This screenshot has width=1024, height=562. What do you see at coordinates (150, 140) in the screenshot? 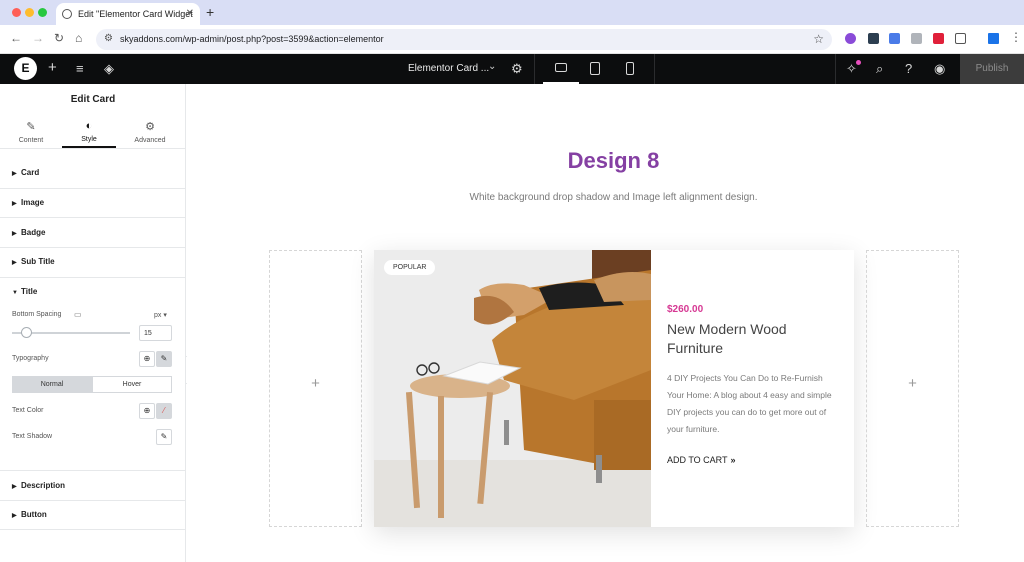
I see `tab-label: Advanced` at bounding box center [150, 140].